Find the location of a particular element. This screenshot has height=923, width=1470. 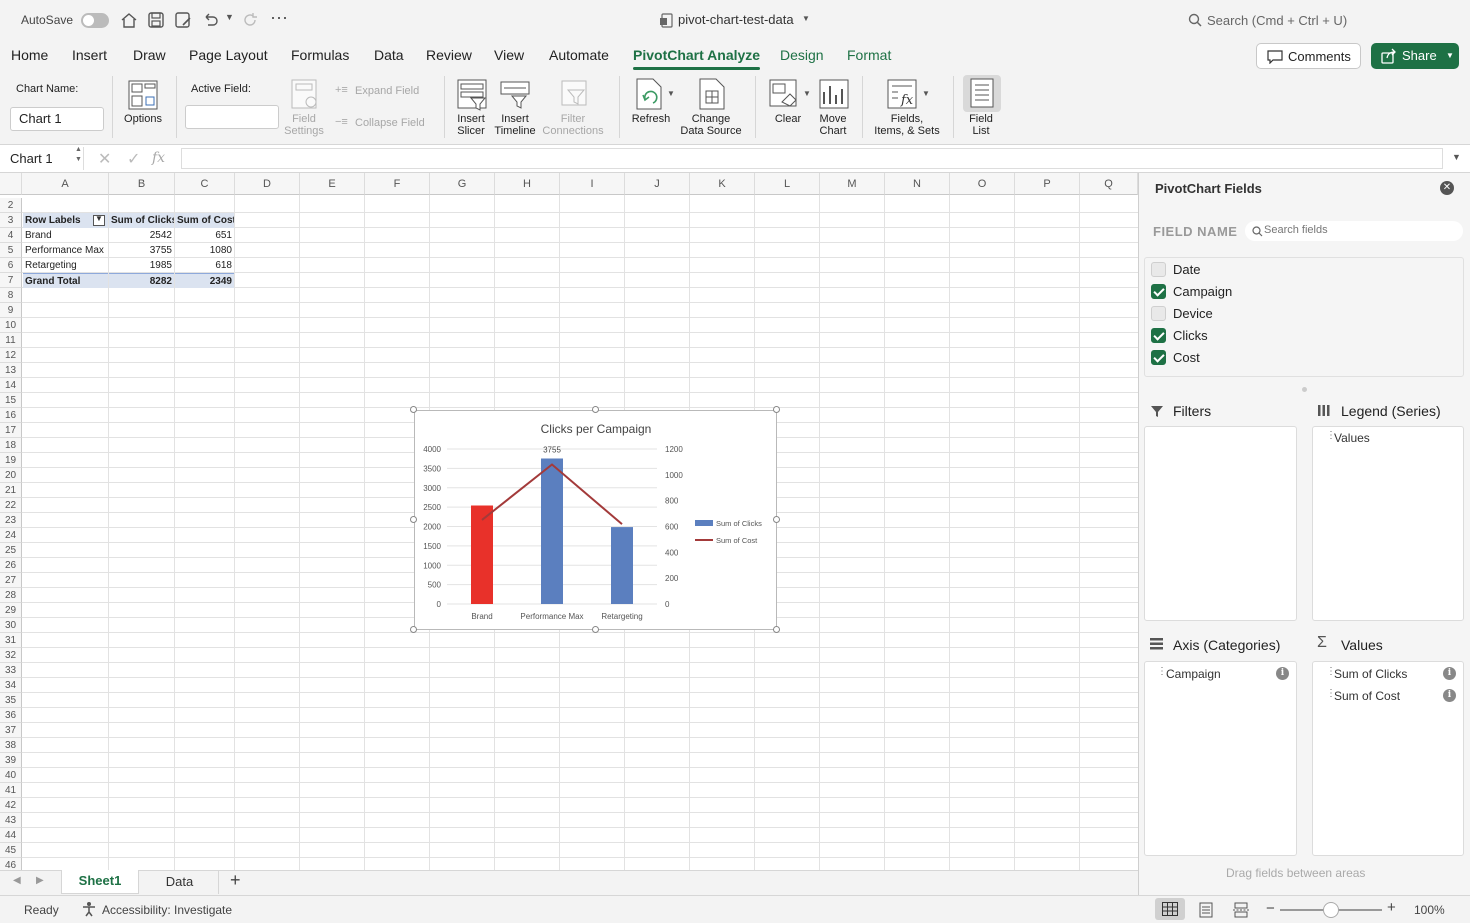

name-box-up-icon: ▲ is located at coordinates (78, 149).